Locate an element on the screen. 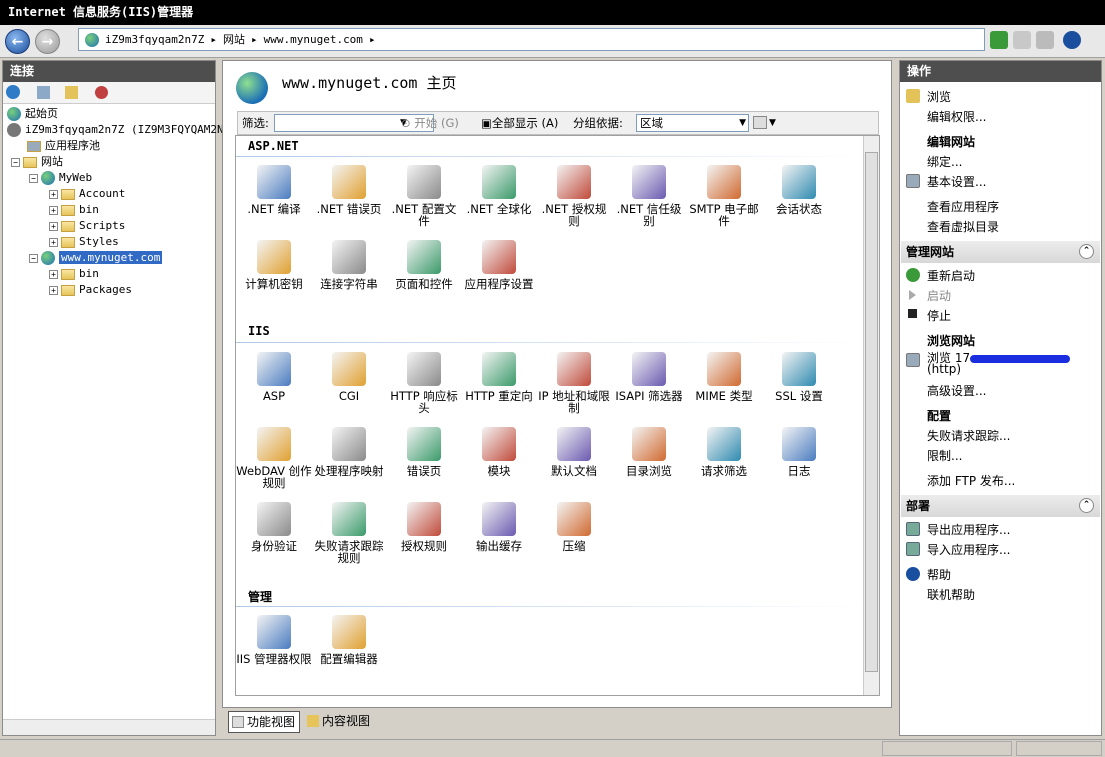  feature-item: 日志 is located at coordinates (799, 452).